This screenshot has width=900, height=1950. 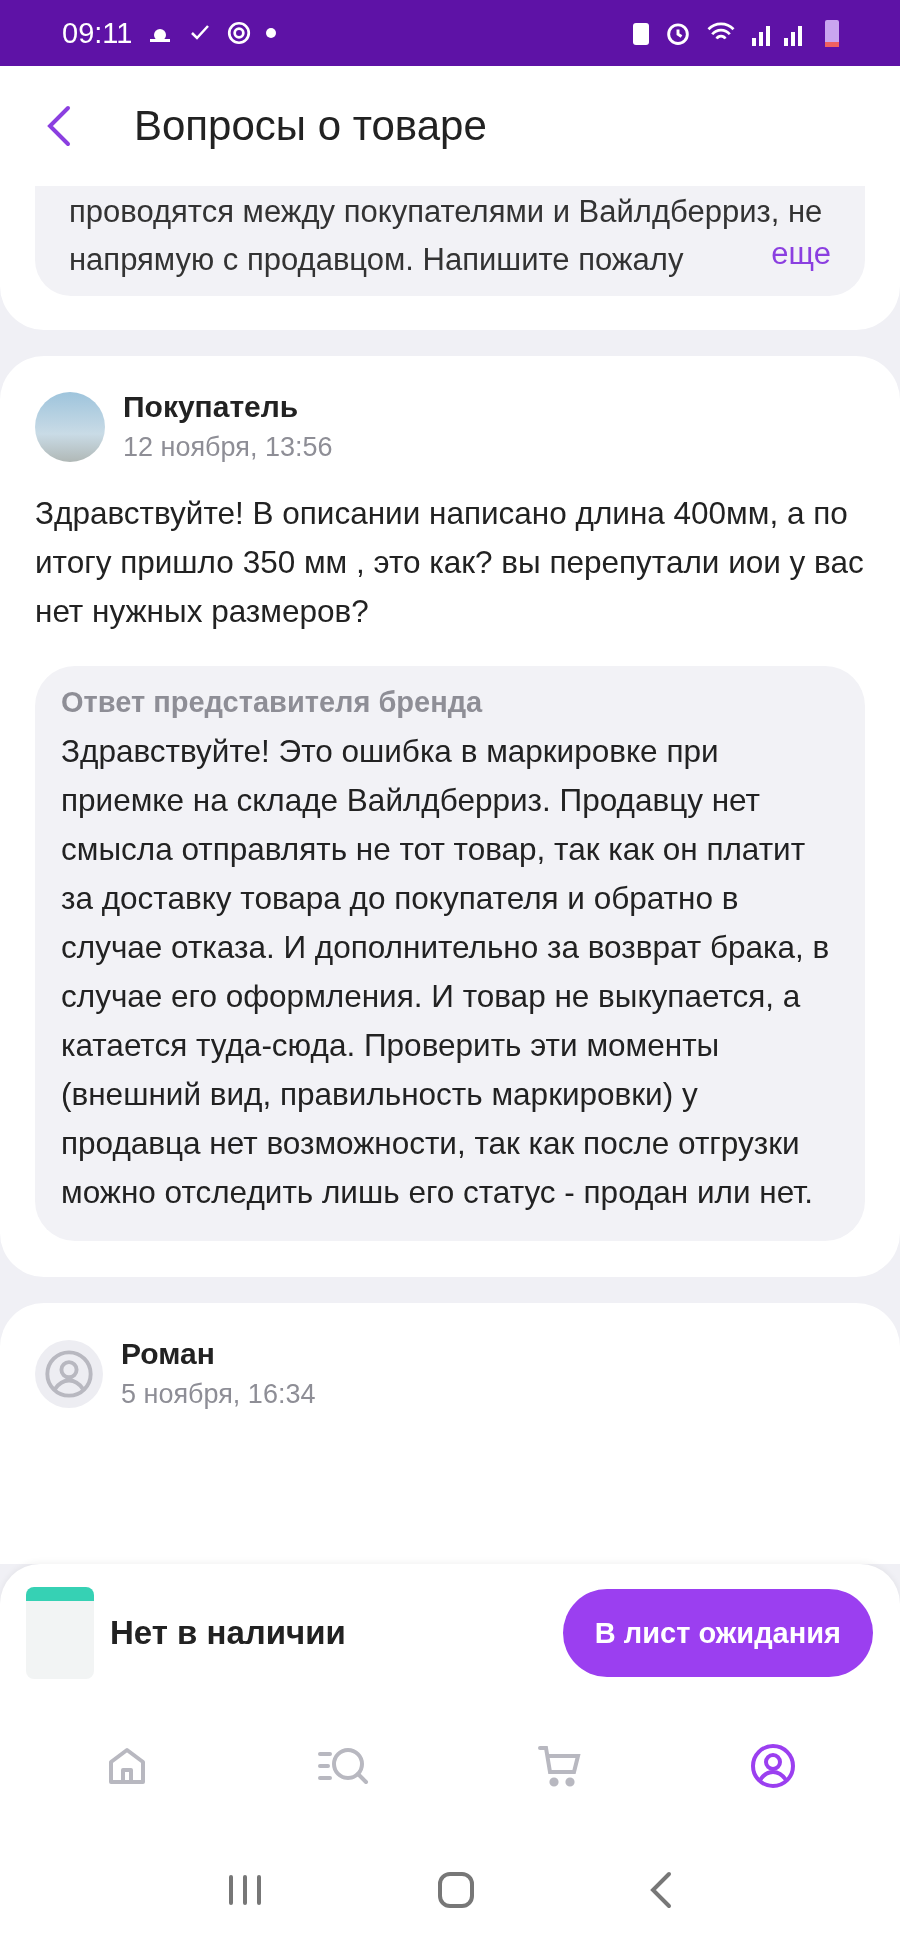 What do you see at coordinates (211, 407) in the screenshot?
I see `author-name: Покупатель` at bounding box center [211, 407].